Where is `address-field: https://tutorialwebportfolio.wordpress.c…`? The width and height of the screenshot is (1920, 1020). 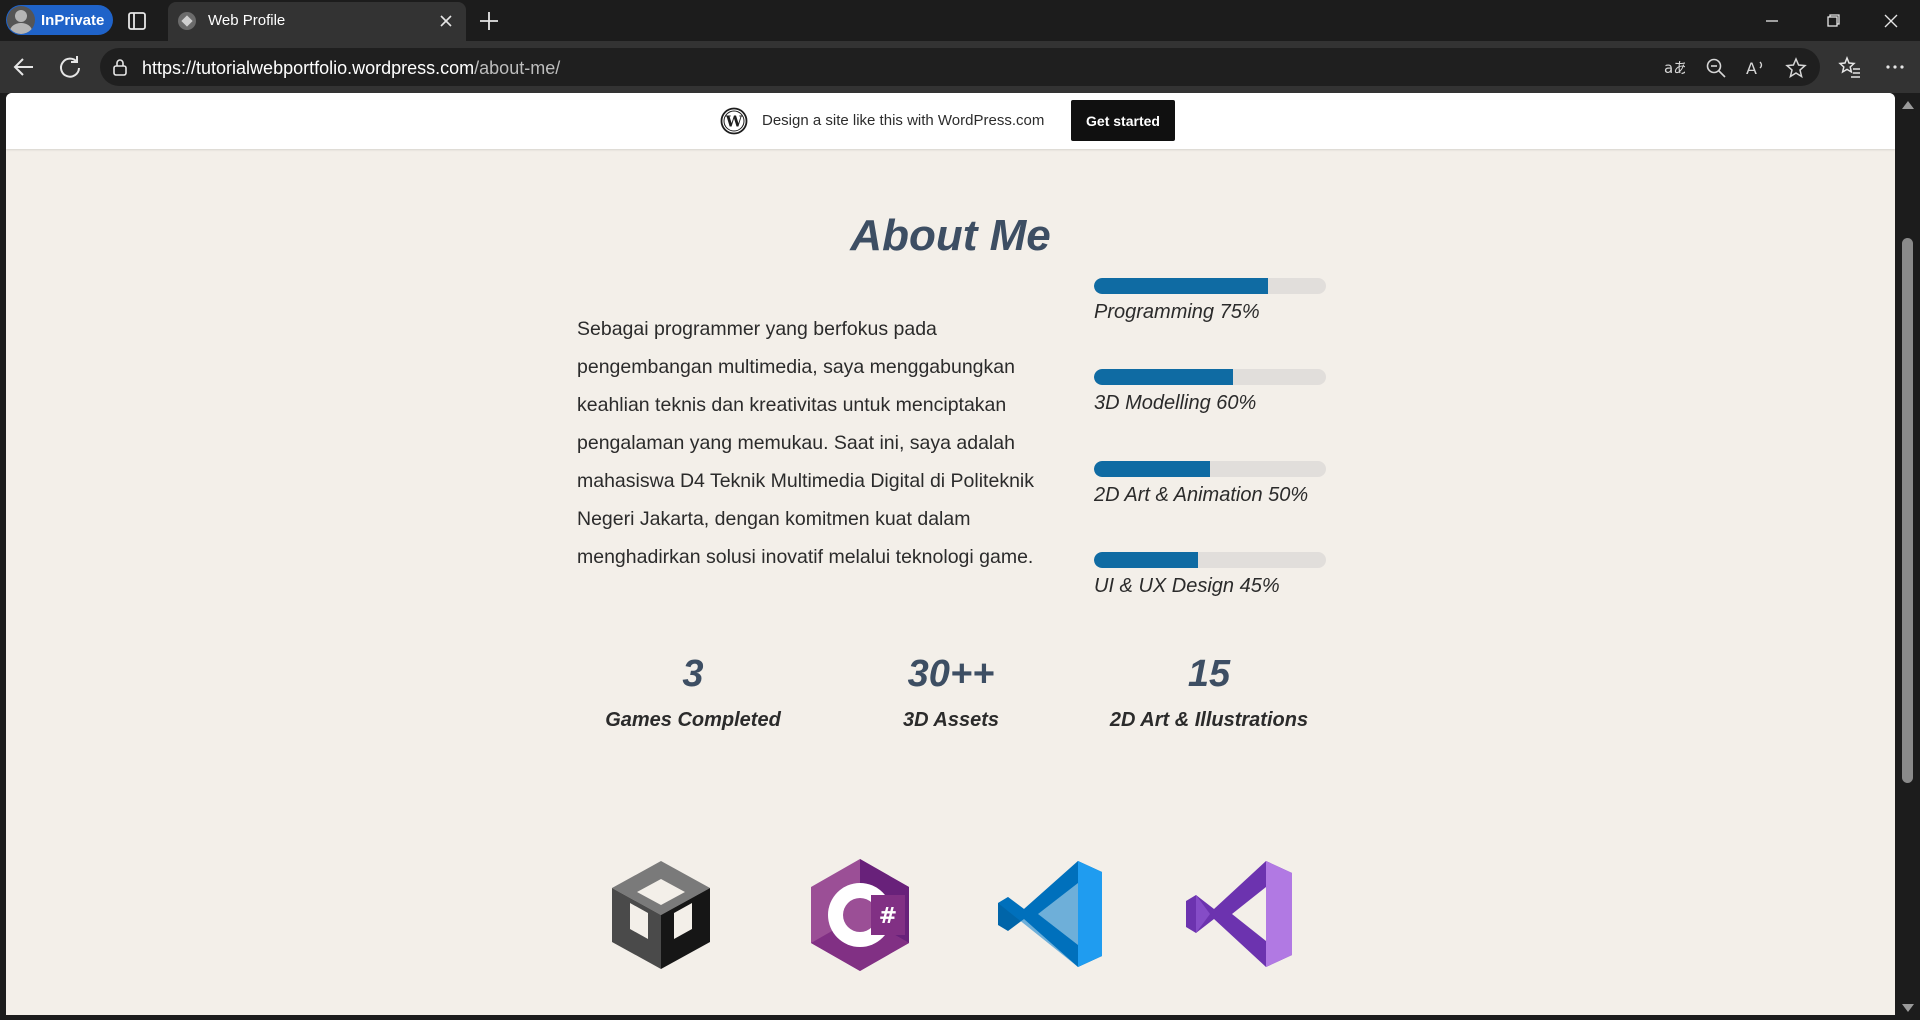 address-field: https://tutorialwebportfolio.wordpress.c… is located at coordinates (960, 67).